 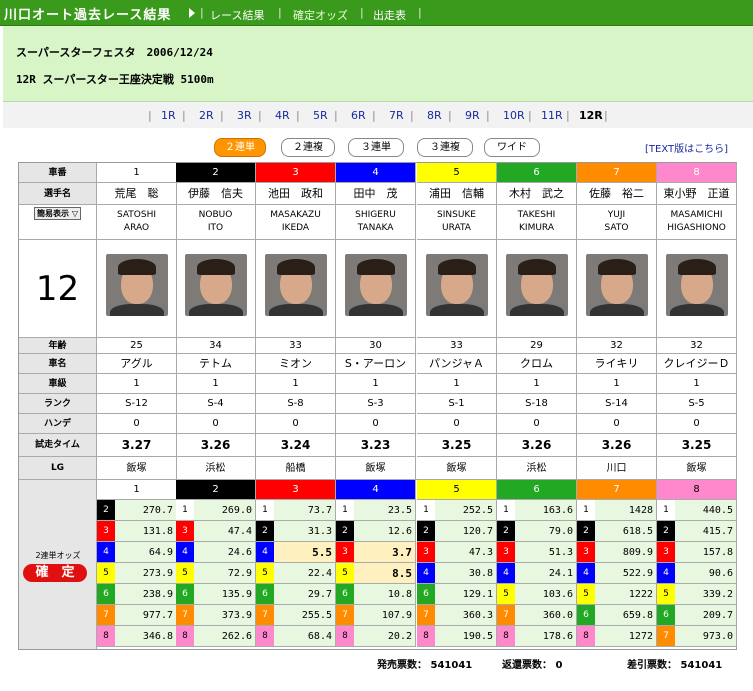 What do you see at coordinates (308, 147) in the screenshot?
I see `bet-tab-2: ２連複` at bounding box center [308, 147].